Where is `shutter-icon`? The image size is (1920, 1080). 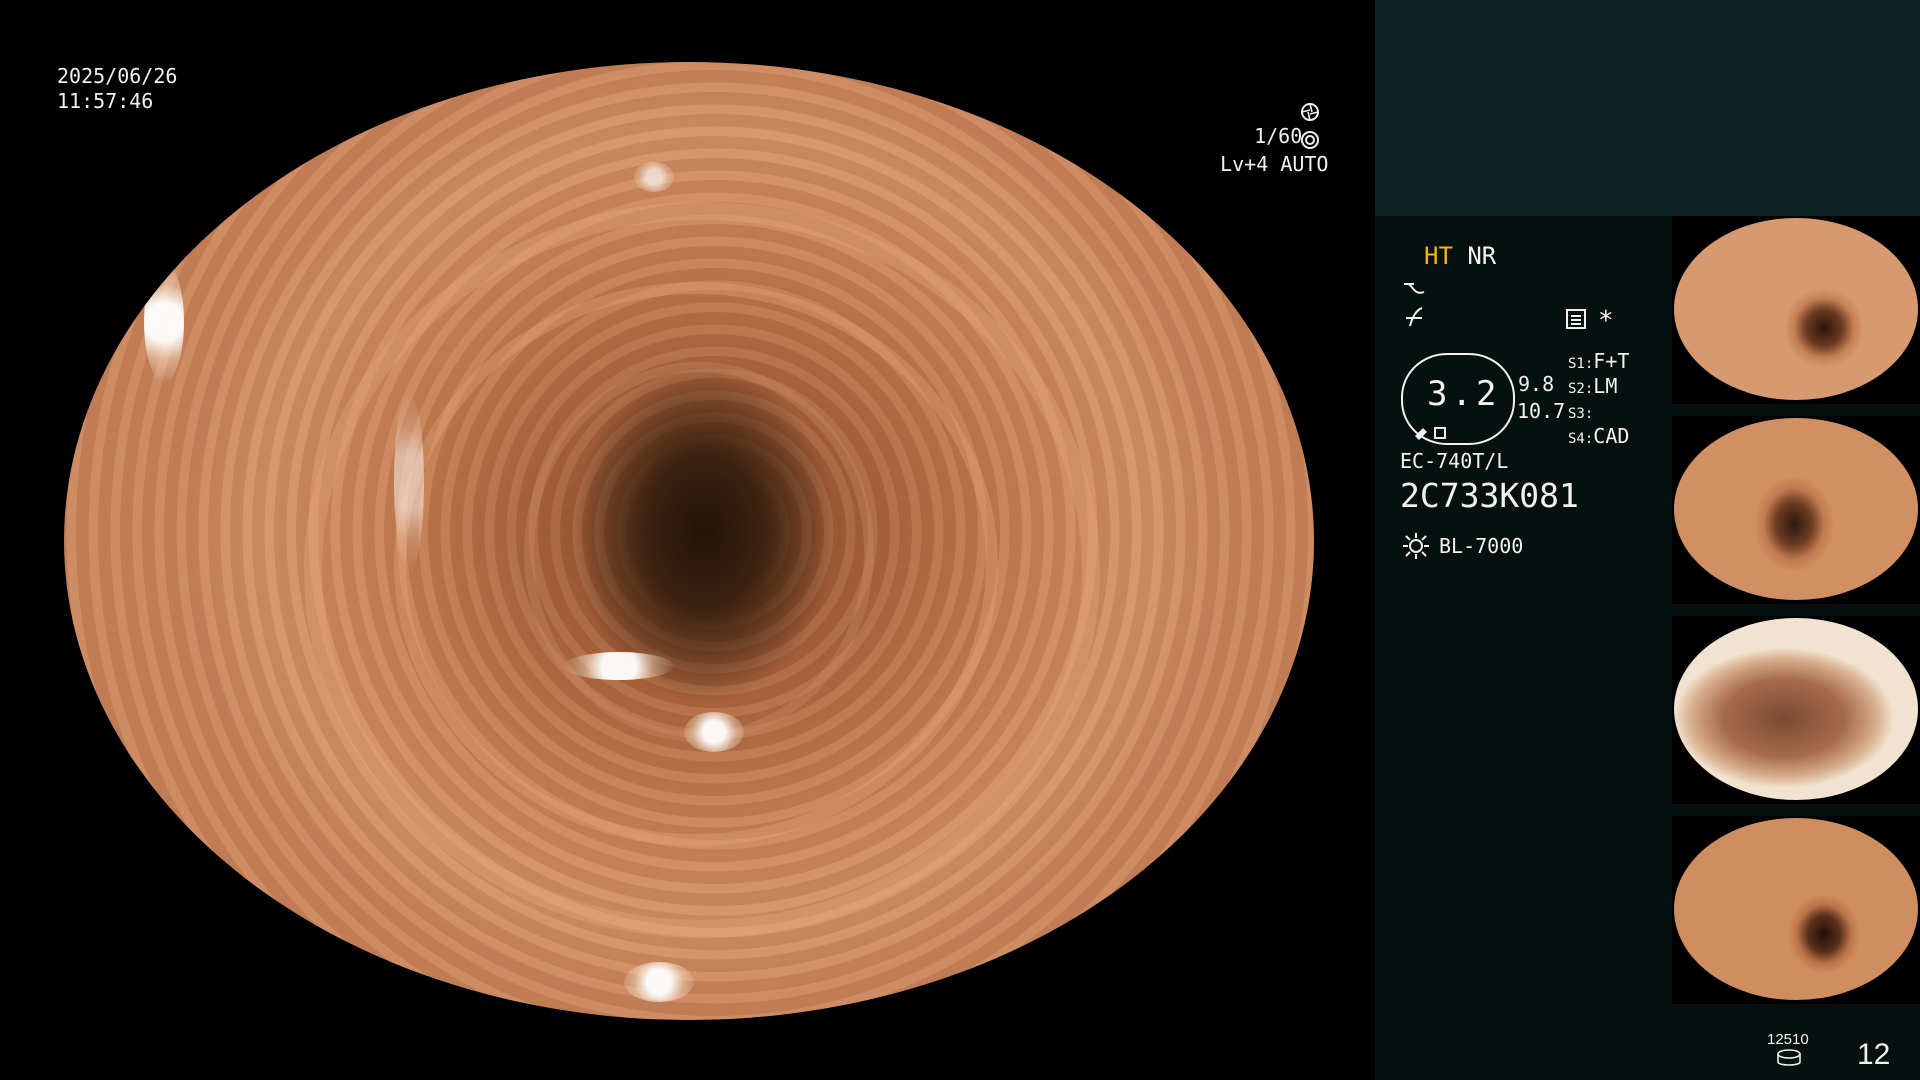 shutter-icon is located at coordinates (1310, 112).